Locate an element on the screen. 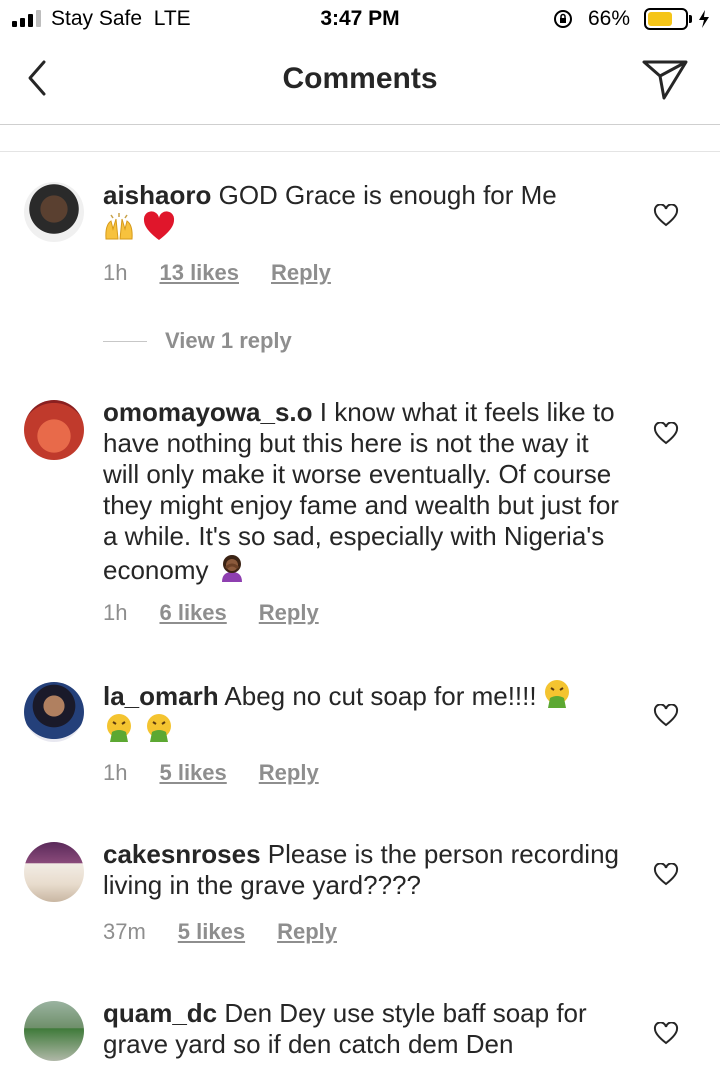 The width and height of the screenshot is (720, 1091). battery-icon is located at coordinates (666, 19).